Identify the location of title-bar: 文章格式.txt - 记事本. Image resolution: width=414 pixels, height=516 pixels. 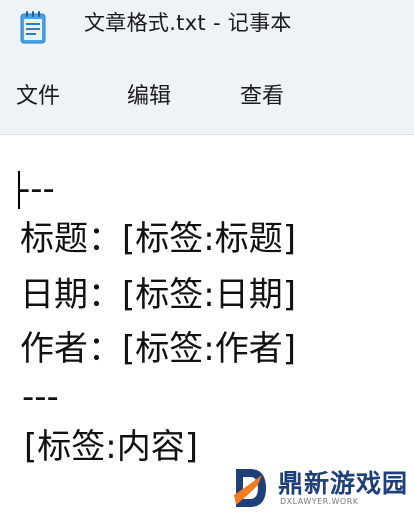
(207, 28).